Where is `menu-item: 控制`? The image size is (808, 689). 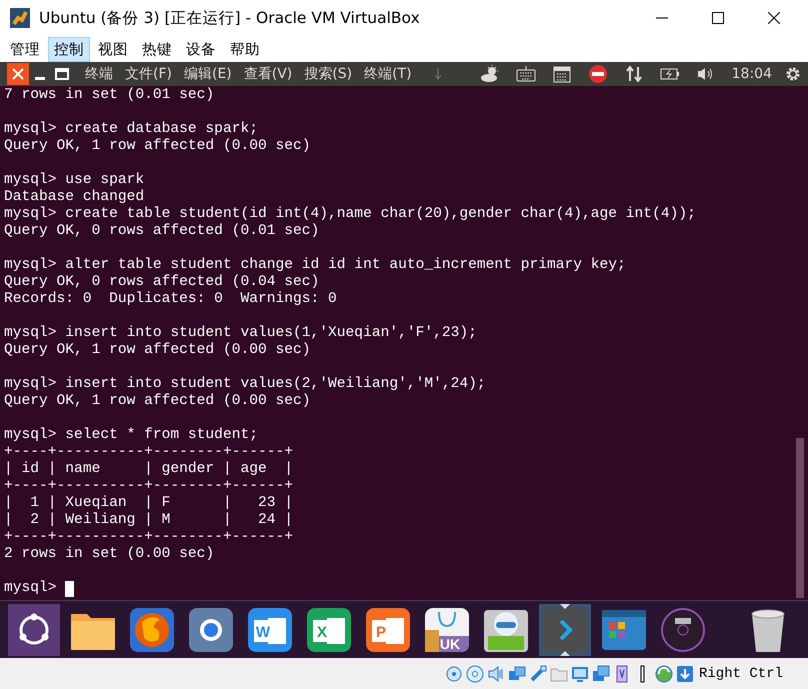
menu-item: 控制 is located at coordinates (69, 49).